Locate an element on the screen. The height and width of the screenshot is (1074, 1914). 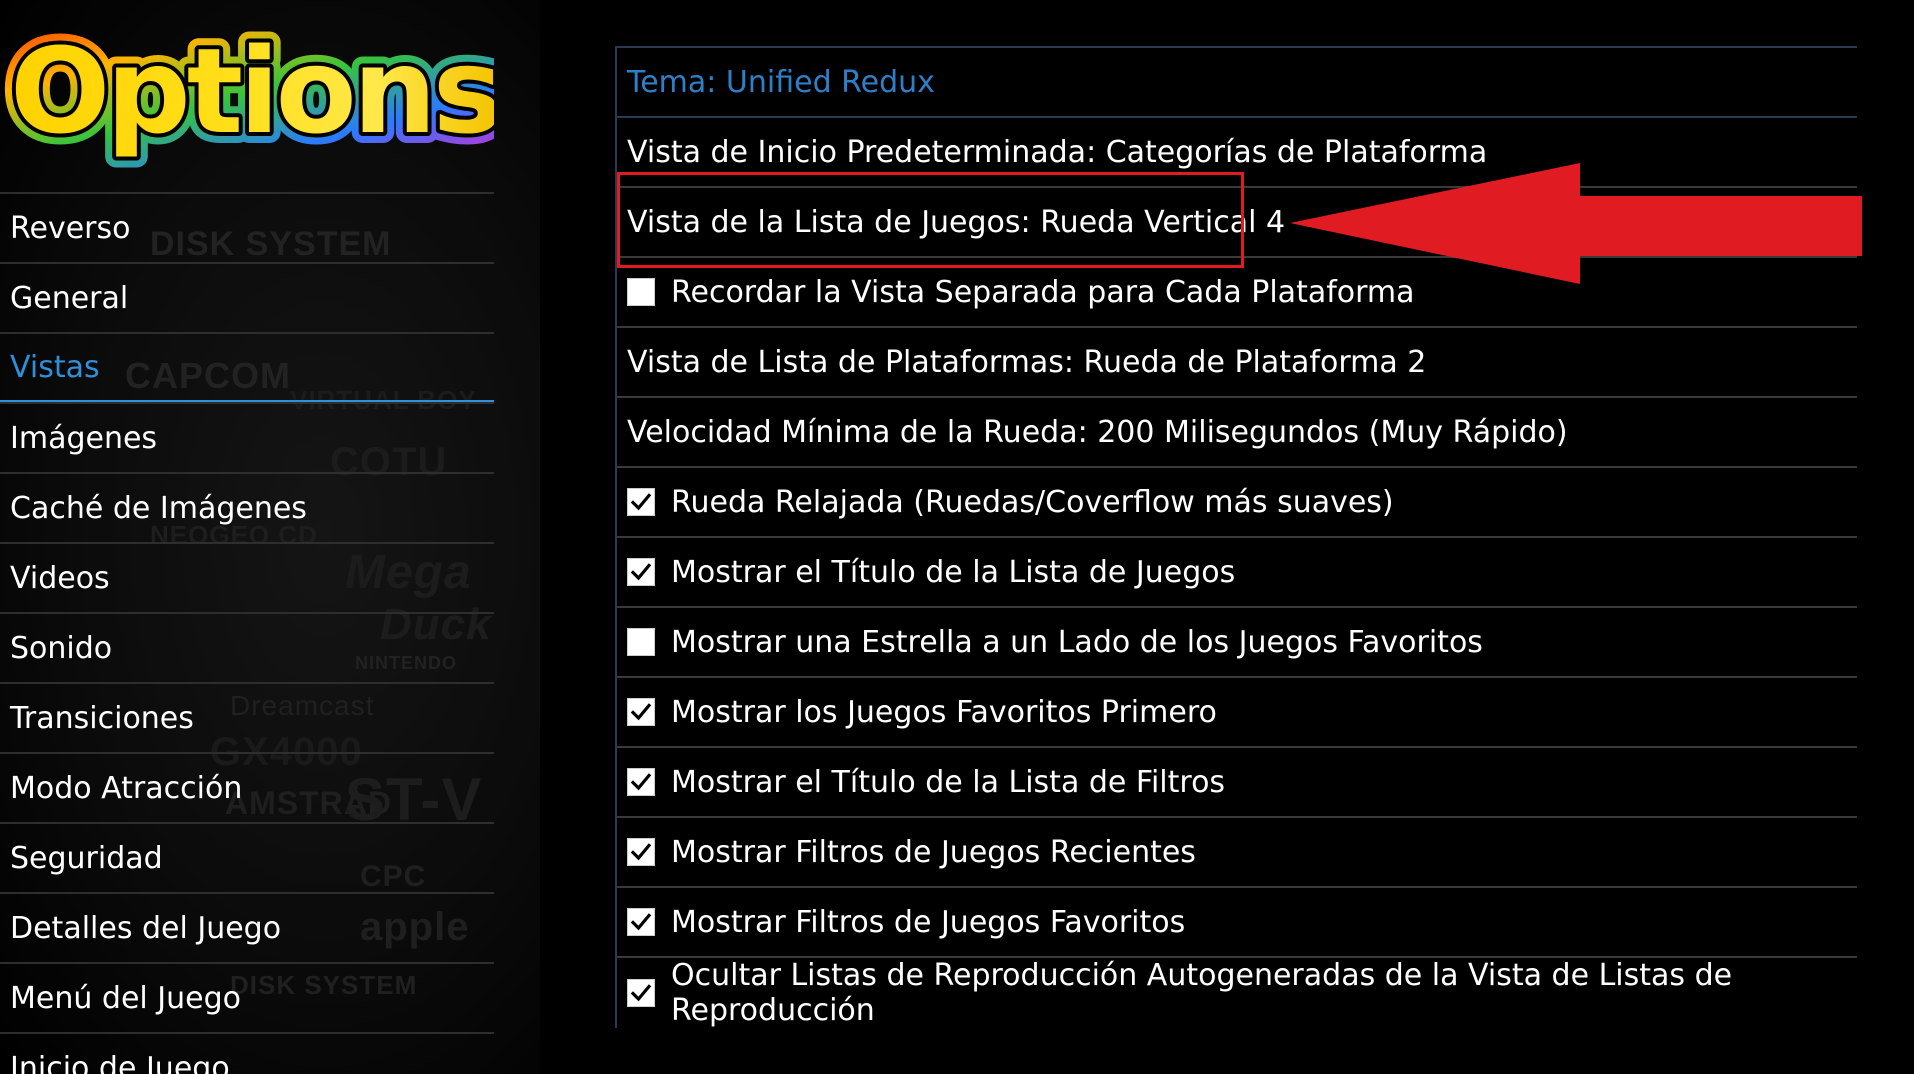
sidebar-item-inicio-juego: Inicio de Juego is located at coordinates (247, 1053).